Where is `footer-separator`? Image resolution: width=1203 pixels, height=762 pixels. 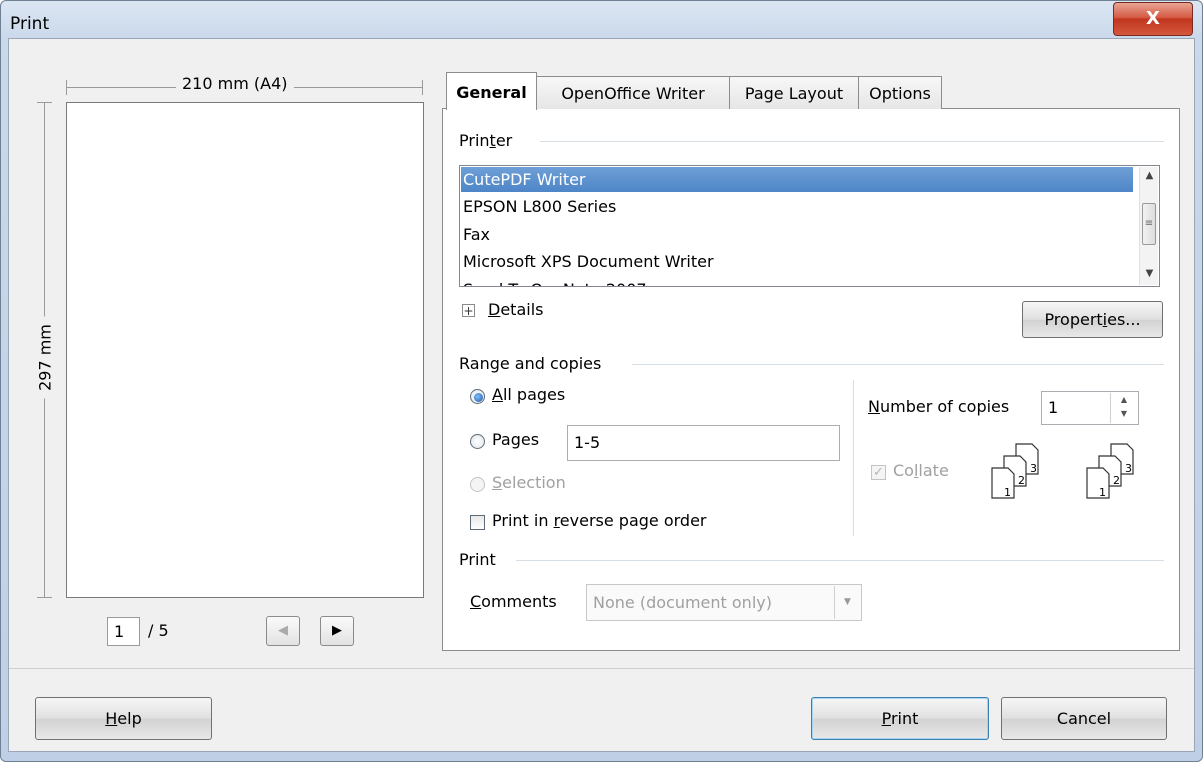
footer-separator is located at coordinates (601, 668).